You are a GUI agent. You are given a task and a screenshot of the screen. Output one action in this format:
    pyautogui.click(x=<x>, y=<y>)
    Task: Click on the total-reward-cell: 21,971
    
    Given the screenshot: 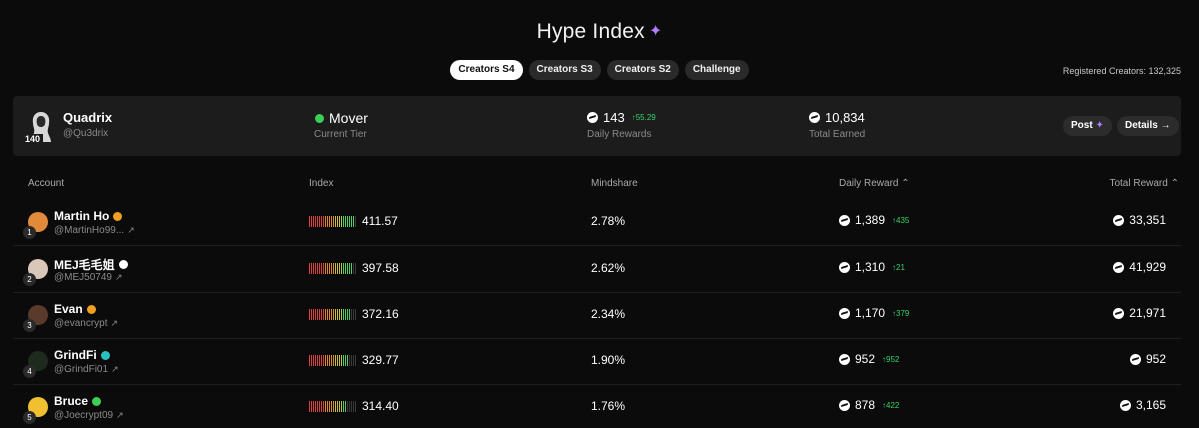 What is the action you would take?
    pyautogui.click(x=1139, y=313)
    